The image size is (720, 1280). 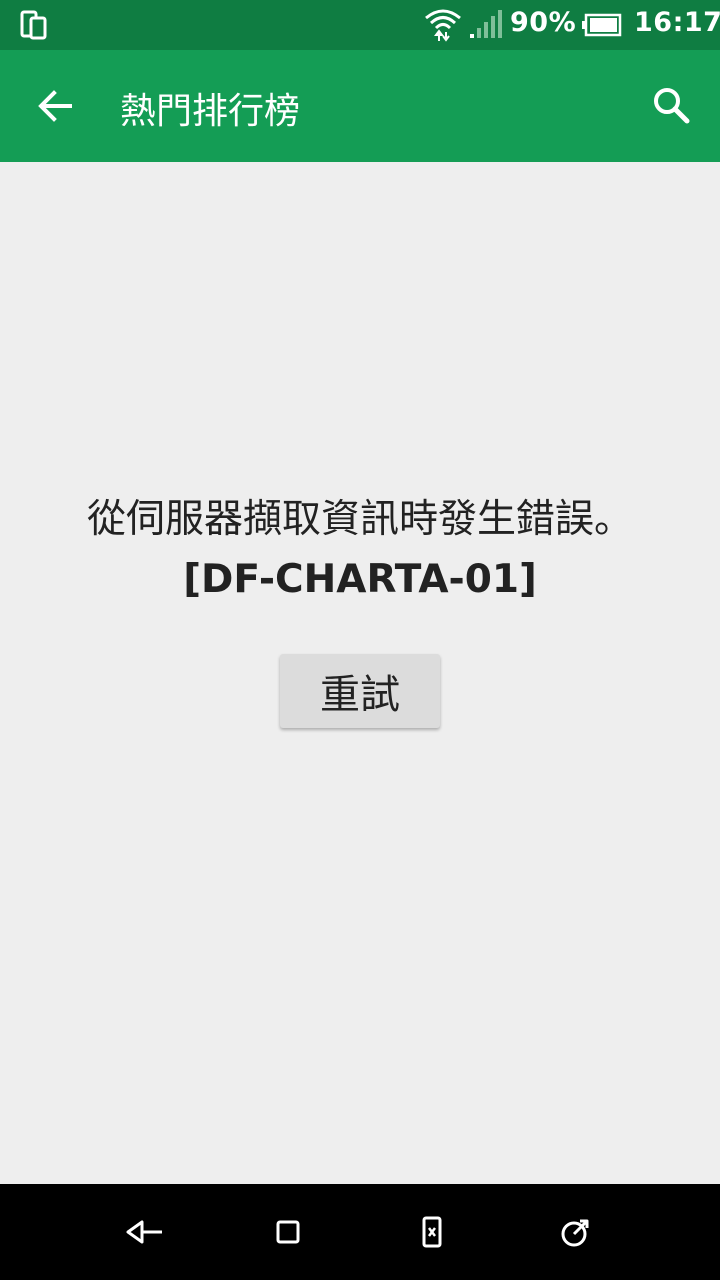 What do you see at coordinates (543, 22) in the screenshot?
I see `battery-percent: 90%` at bounding box center [543, 22].